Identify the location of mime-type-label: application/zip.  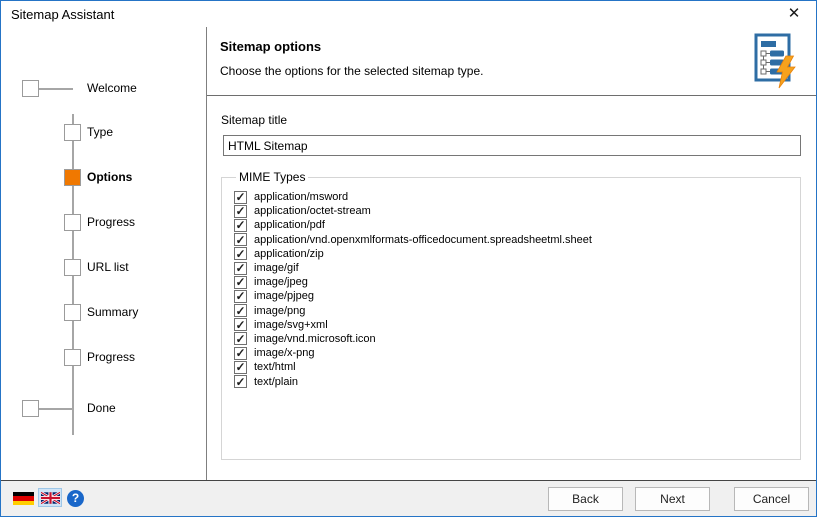
(289, 253).